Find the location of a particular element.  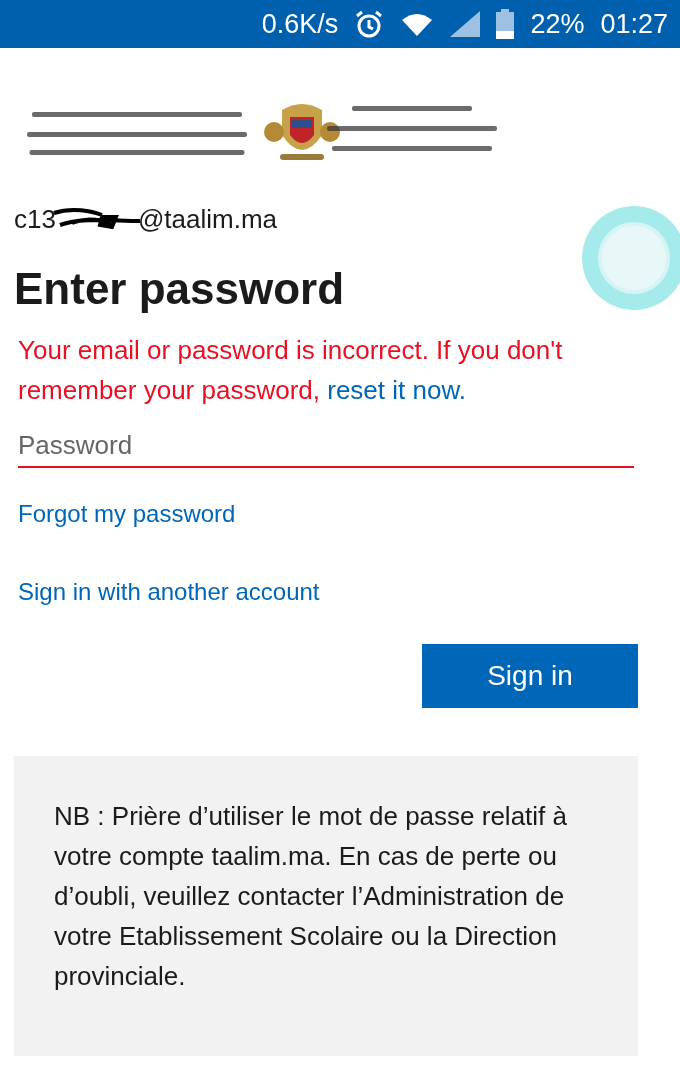

battery-level: 22% is located at coordinates (557, 24).